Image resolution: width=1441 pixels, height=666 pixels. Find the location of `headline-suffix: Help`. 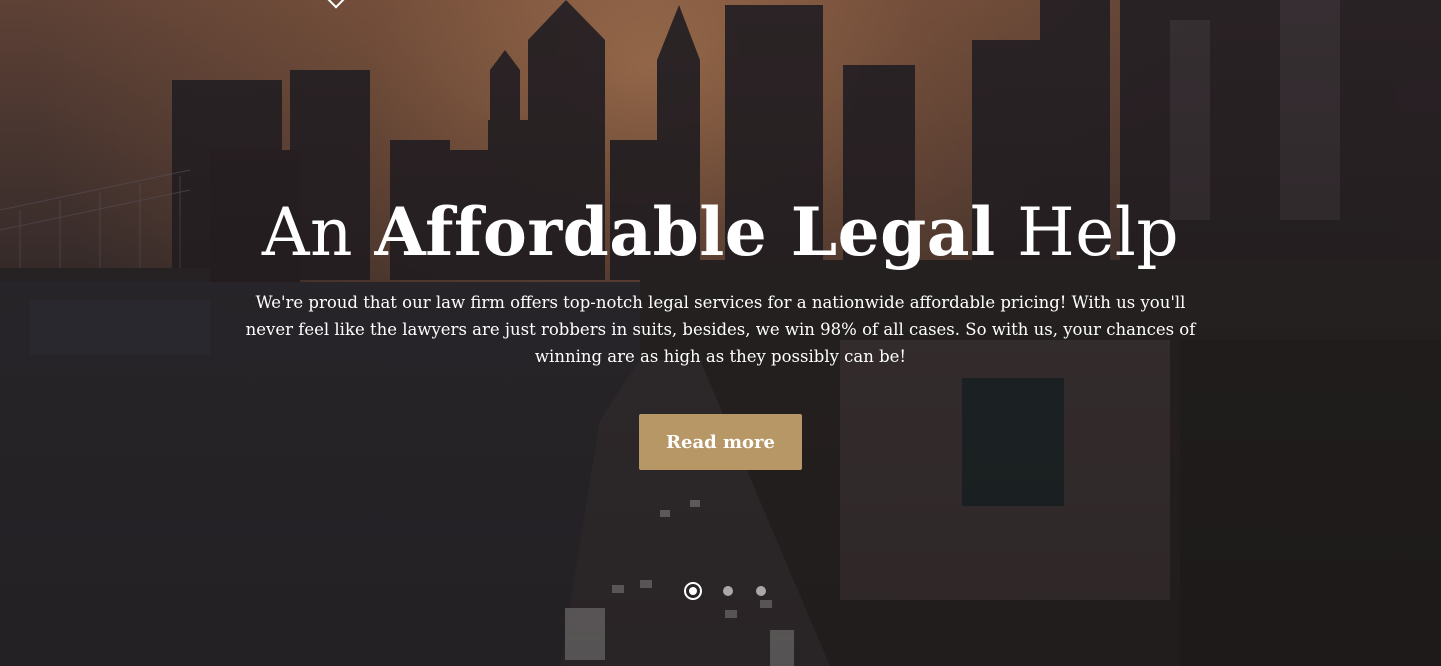

headline-suffix: Help is located at coordinates (1087, 232).